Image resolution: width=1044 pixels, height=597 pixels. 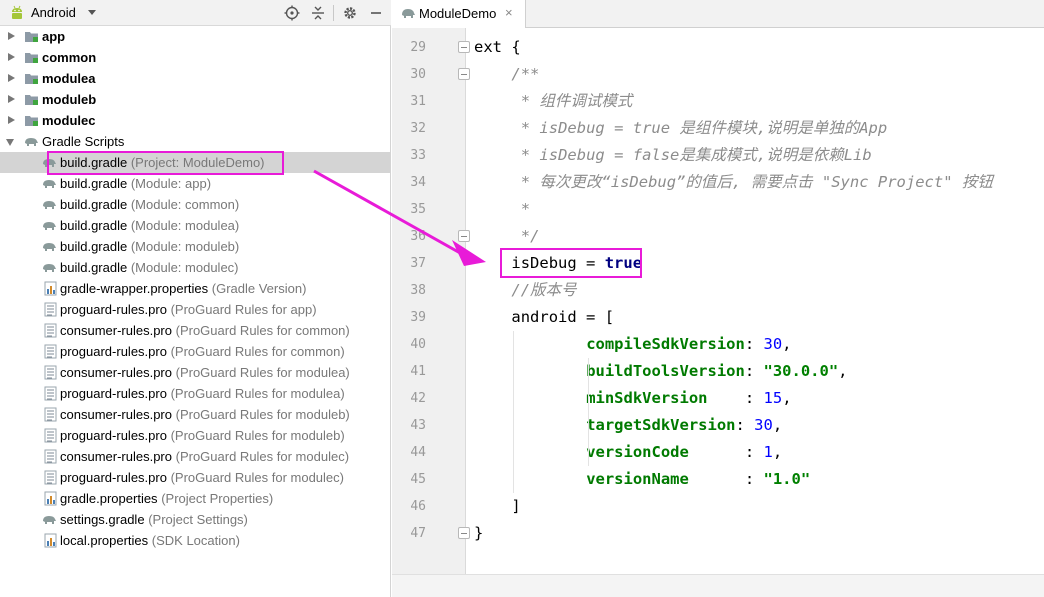 What do you see at coordinates (418, 479) in the screenshot?
I see `line-number: 45` at bounding box center [418, 479].